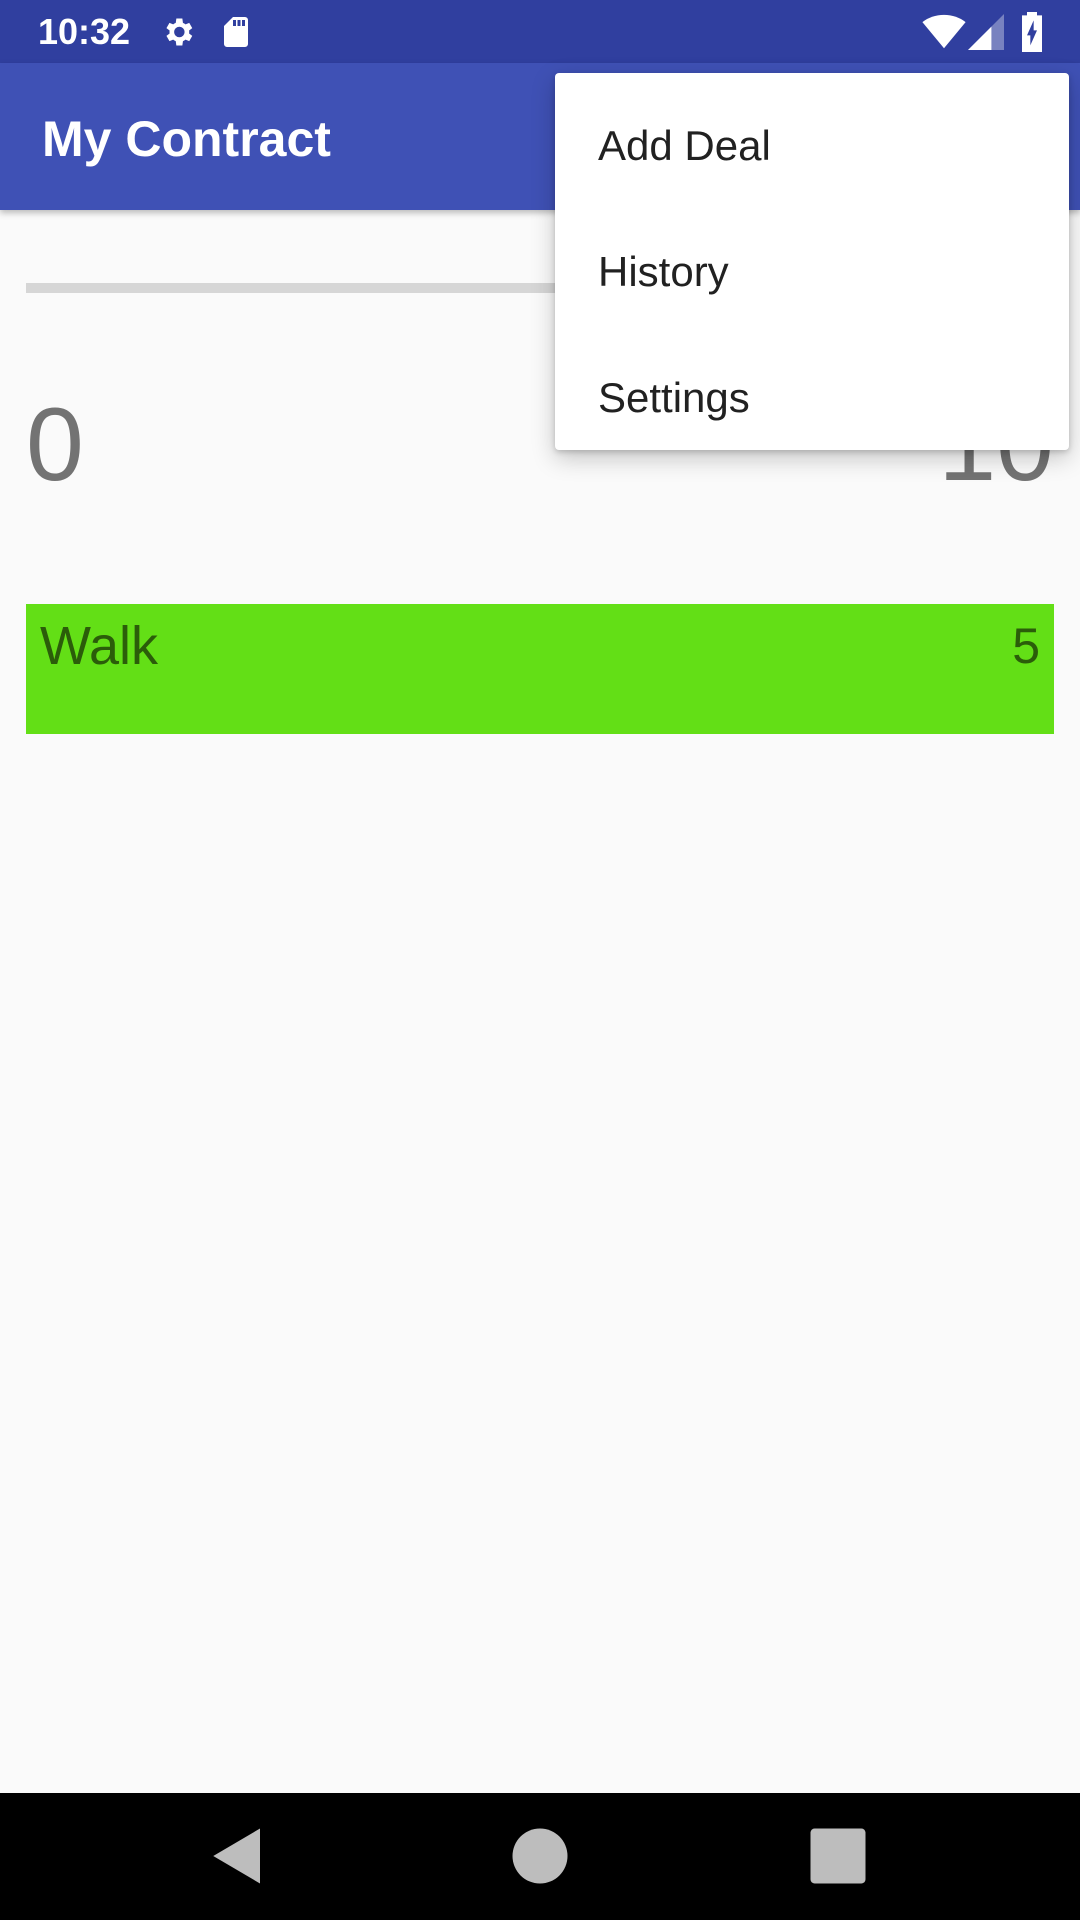 The height and width of the screenshot is (1920, 1080). What do you see at coordinates (540, 669) in the screenshot?
I see `deal-card-walk: Walk 5` at bounding box center [540, 669].